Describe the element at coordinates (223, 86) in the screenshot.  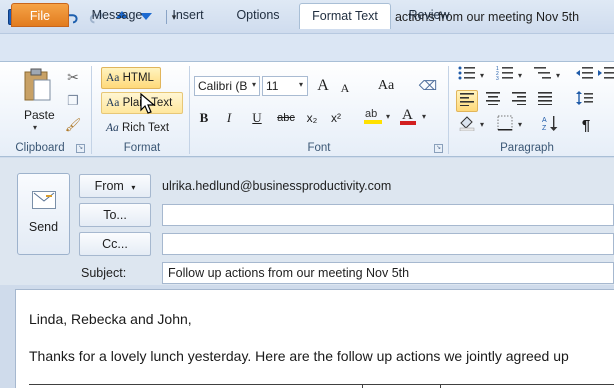
I see `font-name-value: Calibri (B` at that location.